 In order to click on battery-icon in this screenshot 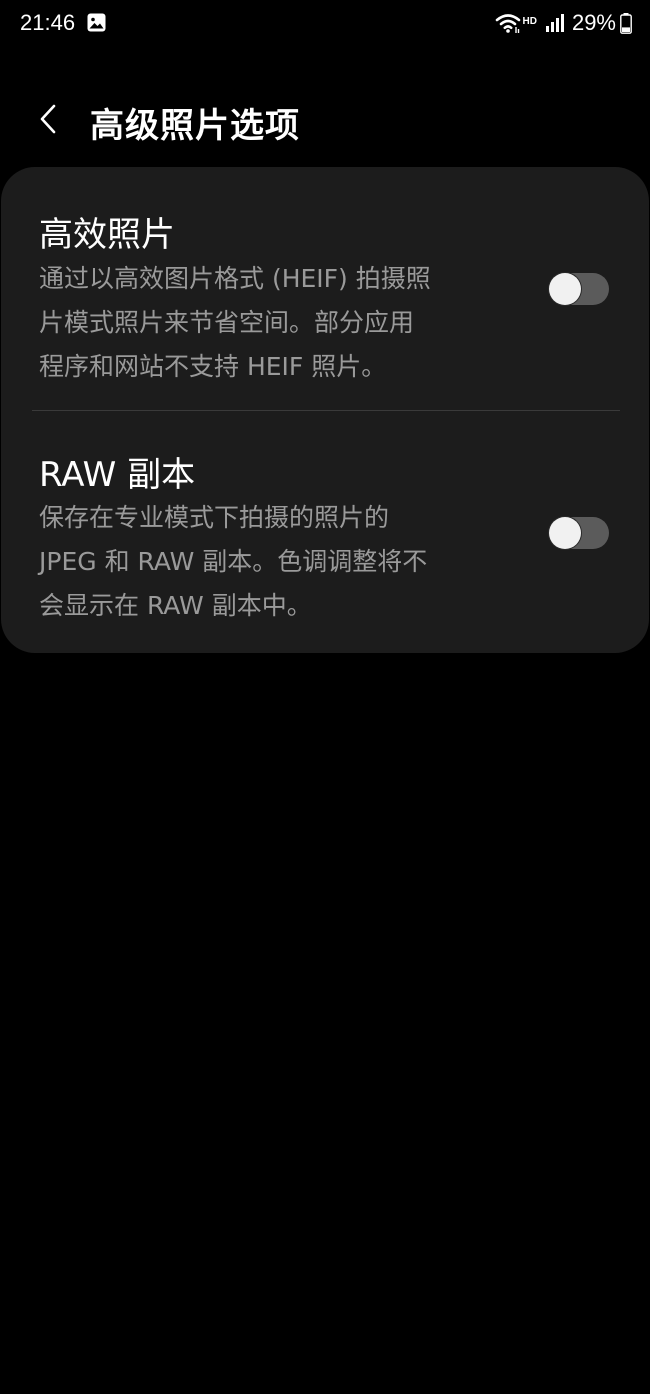, I will do `click(626, 23)`.